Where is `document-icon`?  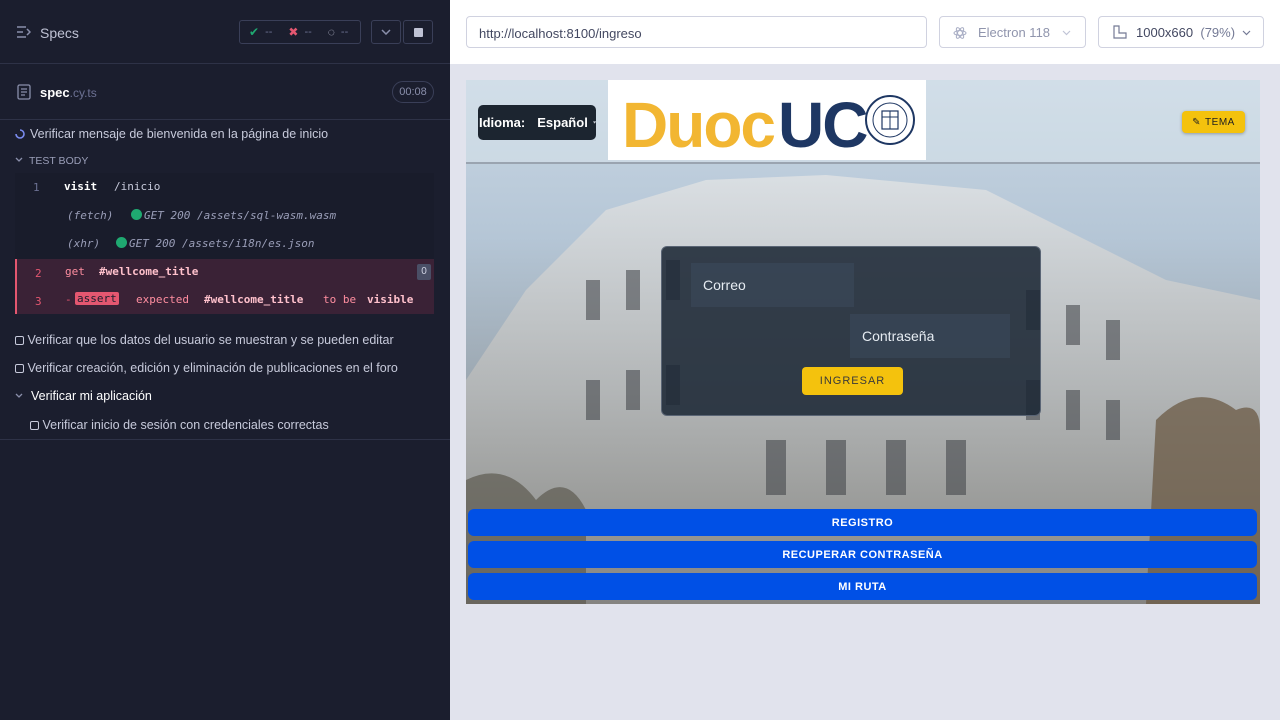
document-icon is located at coordinates (24, 92).